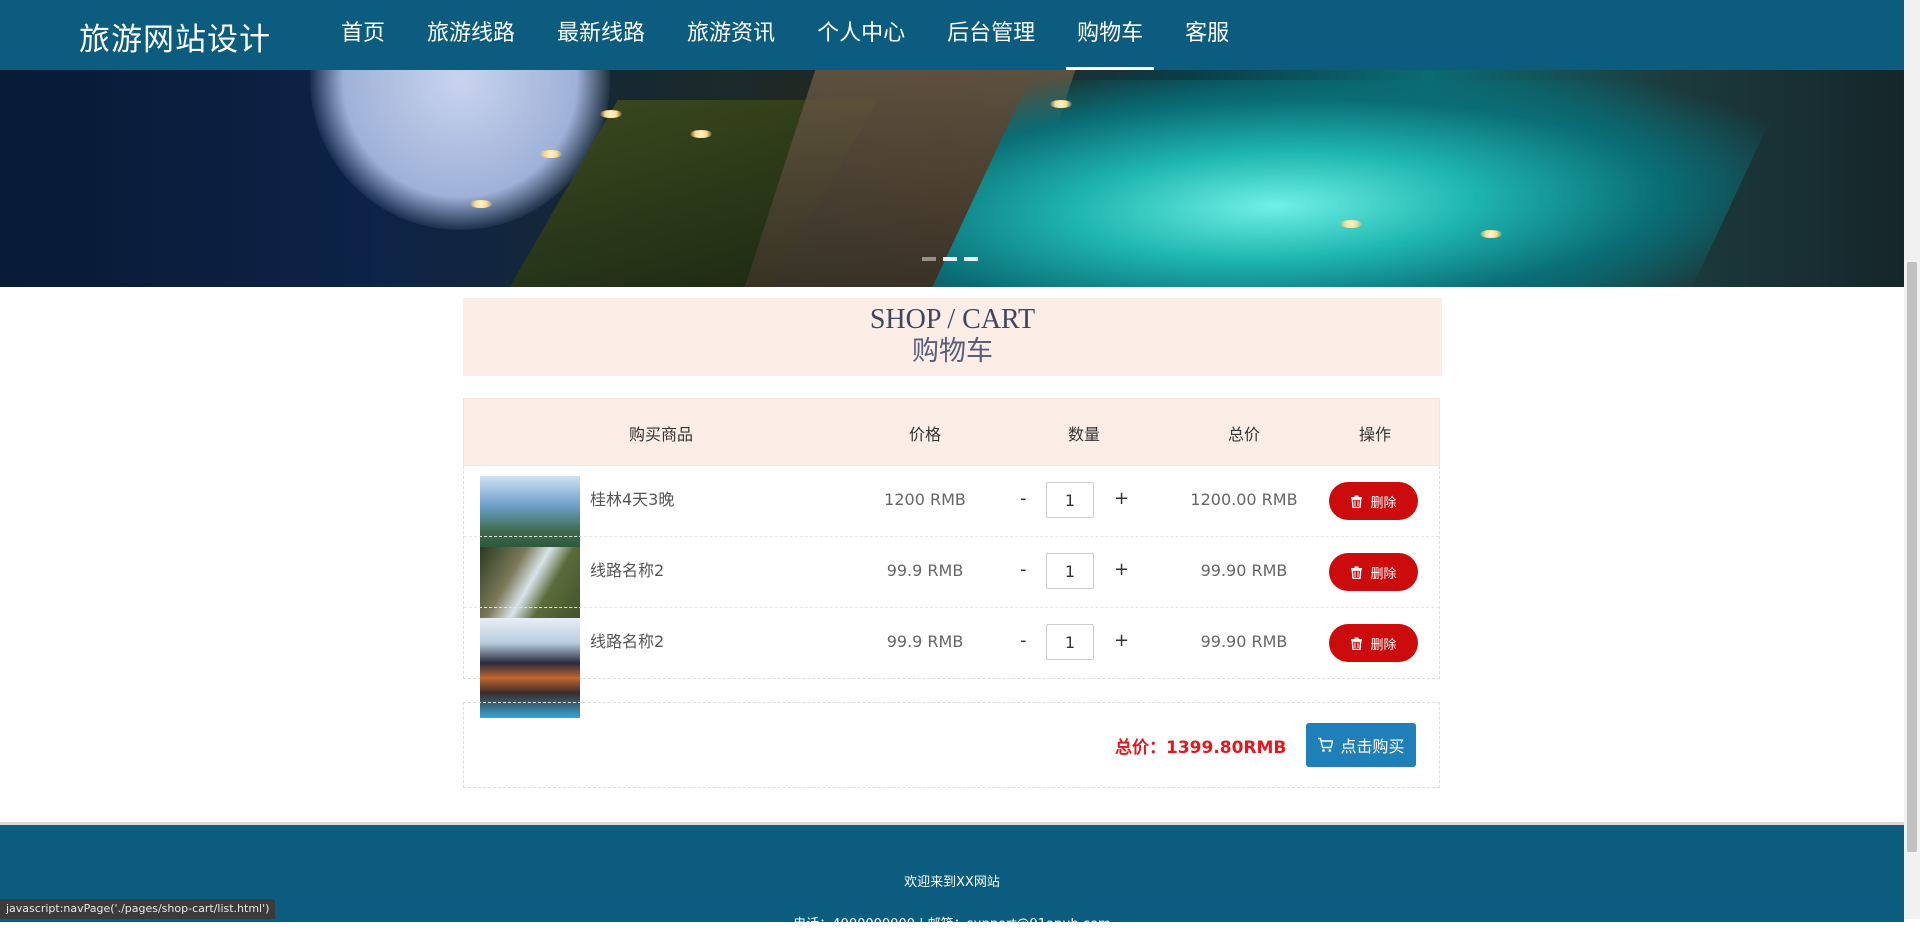  What do you see at coordinates (601, 35) in the screenshot?
I see `menu-item-latest-routes: 最新线路` at bounding box center [601, 35].